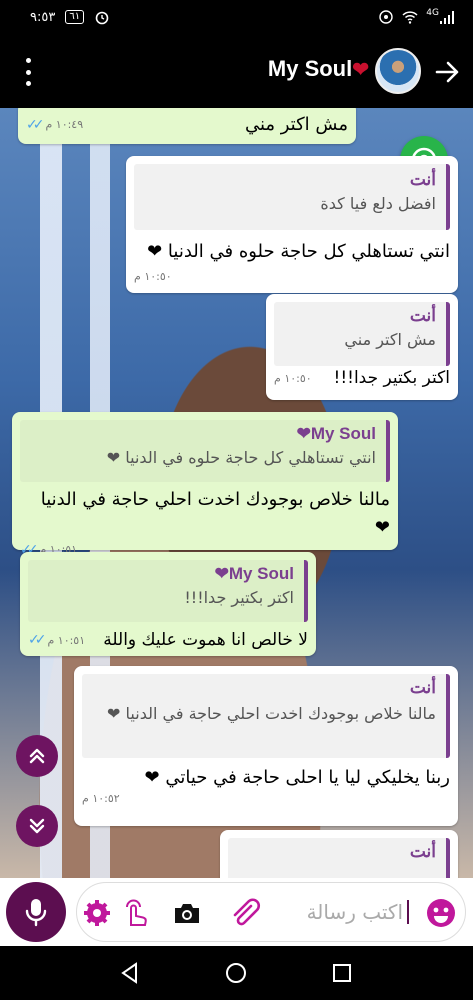 Image resolution: width=473 pixels, height=1000 pixels. I want to click on message-time: ١٠:٥٢ م, so click(101, 798).